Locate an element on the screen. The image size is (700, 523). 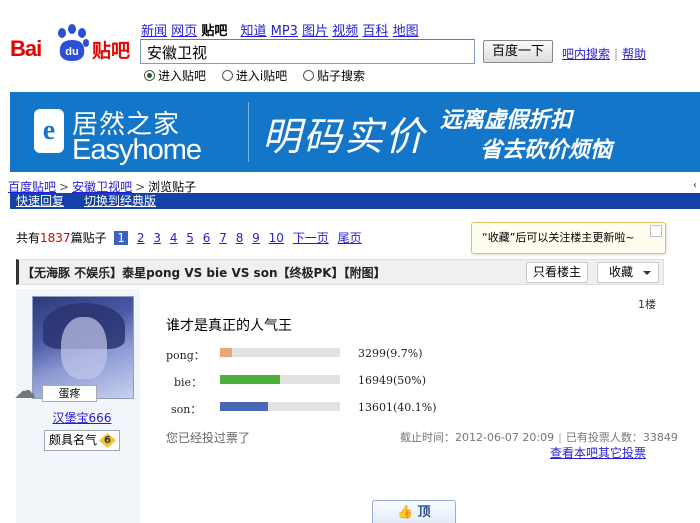
search-mode-radios: 进入贴吧 进入i贴吧 贴子搜索 is located at coordinates (260, 75).